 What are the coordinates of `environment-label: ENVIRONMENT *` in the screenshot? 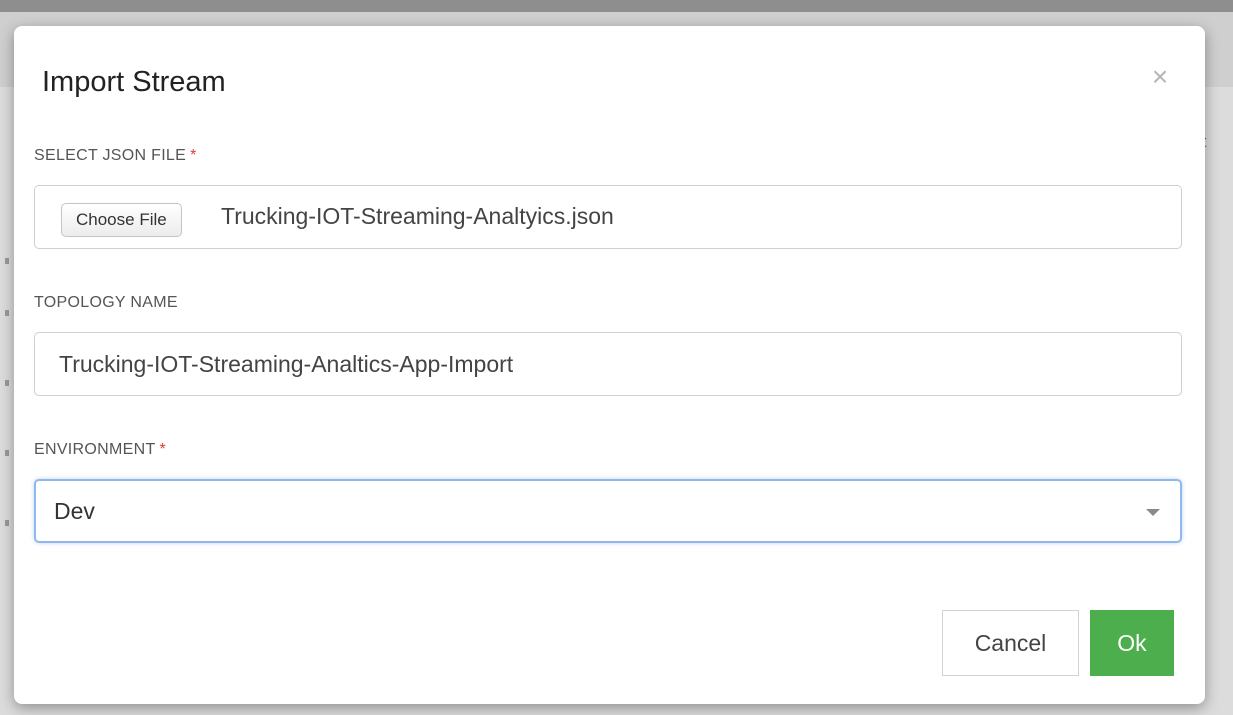 It's located at (100, 450).